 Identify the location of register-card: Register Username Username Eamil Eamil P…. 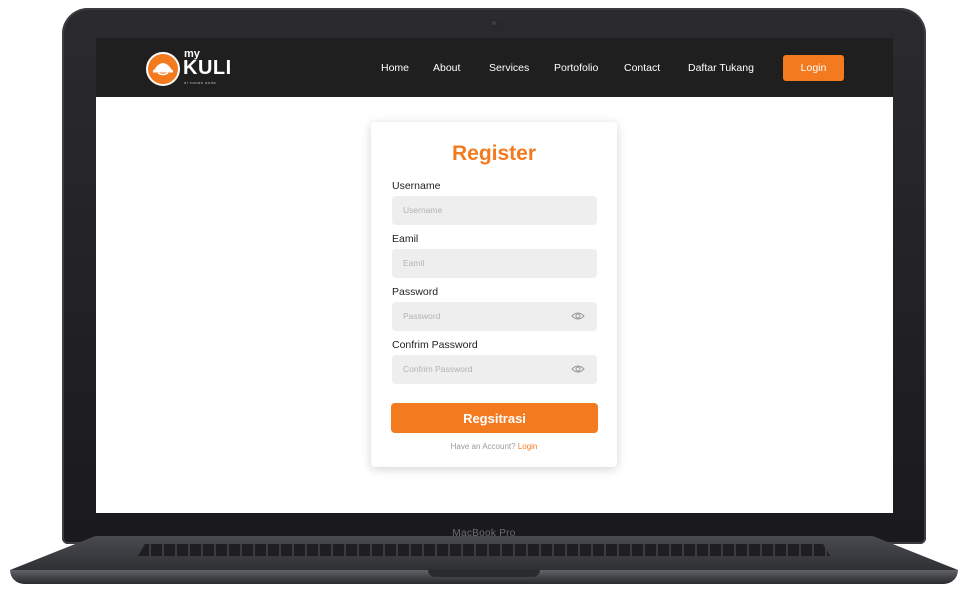
(494, 294).